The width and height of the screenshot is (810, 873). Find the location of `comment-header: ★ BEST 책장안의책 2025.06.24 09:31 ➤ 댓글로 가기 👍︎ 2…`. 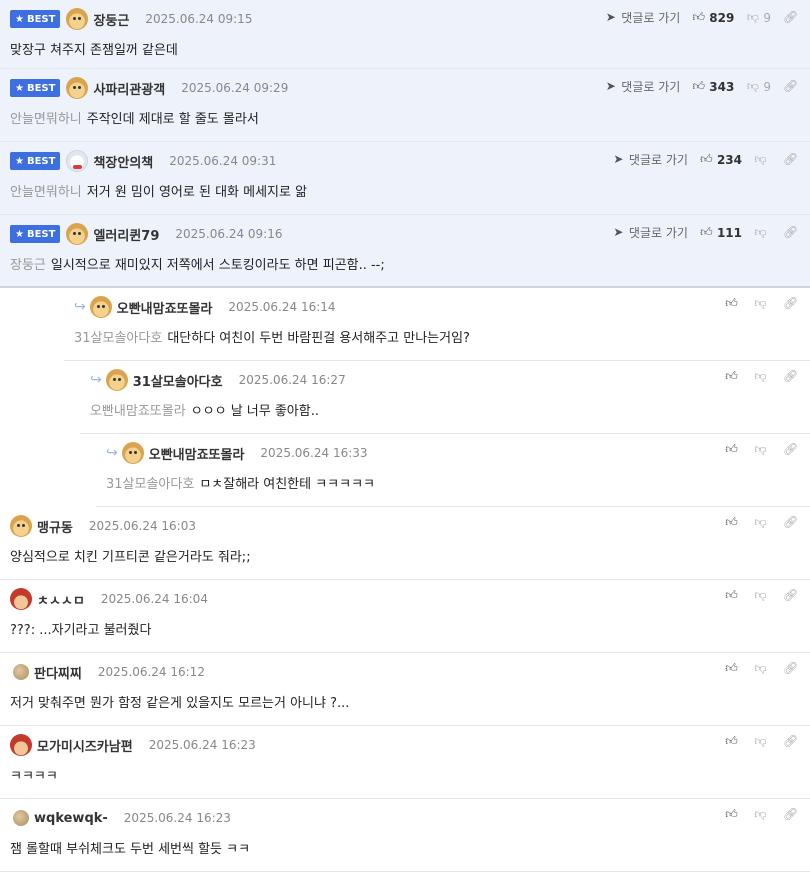

comment-header: ★ BEST 책장안의책 2025.06.24 09:31 ➤ 댓글로 가기 👍︎ 2… is located at coordinates (405, 161).